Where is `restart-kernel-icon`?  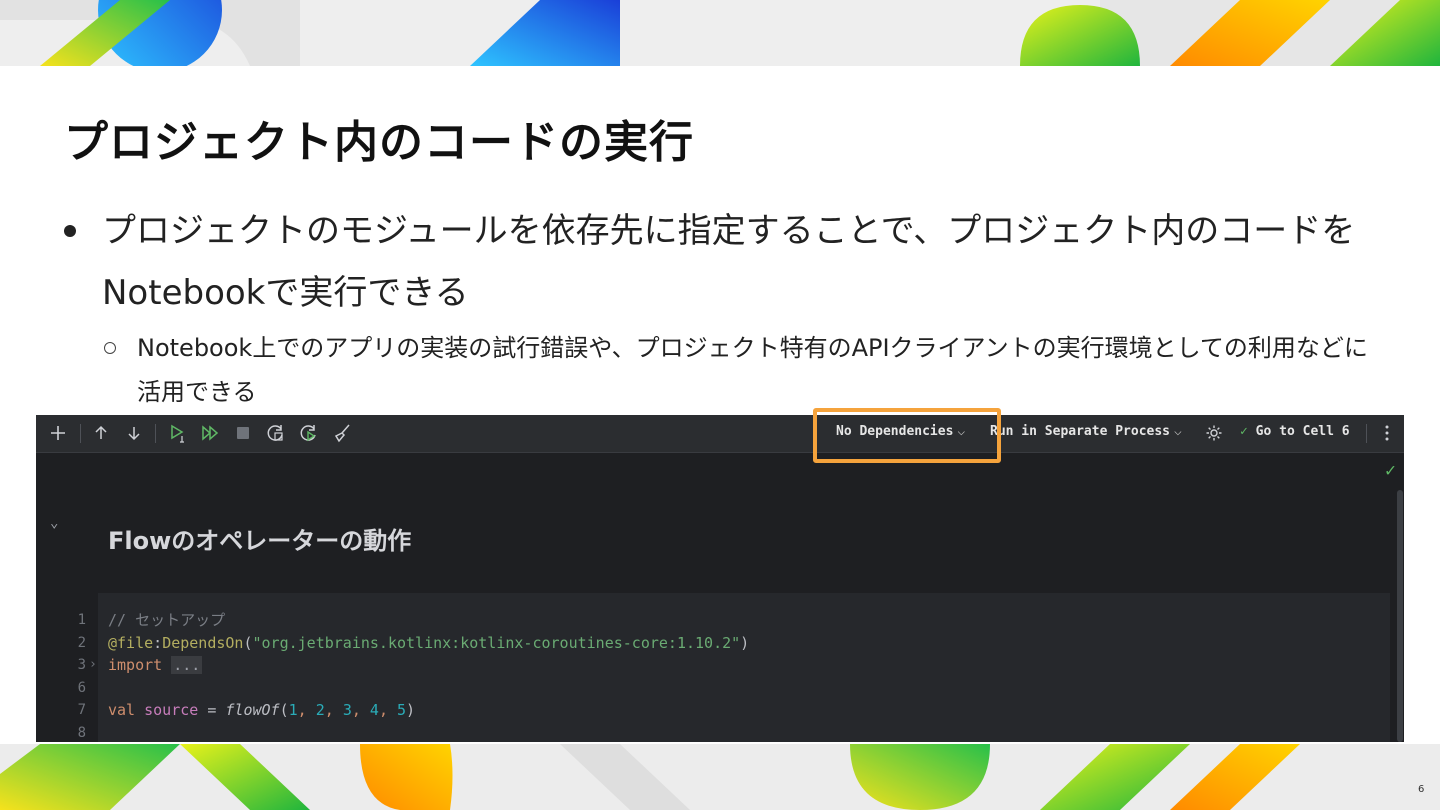
restart-kernel-icon is located at coordinates (276, 433).